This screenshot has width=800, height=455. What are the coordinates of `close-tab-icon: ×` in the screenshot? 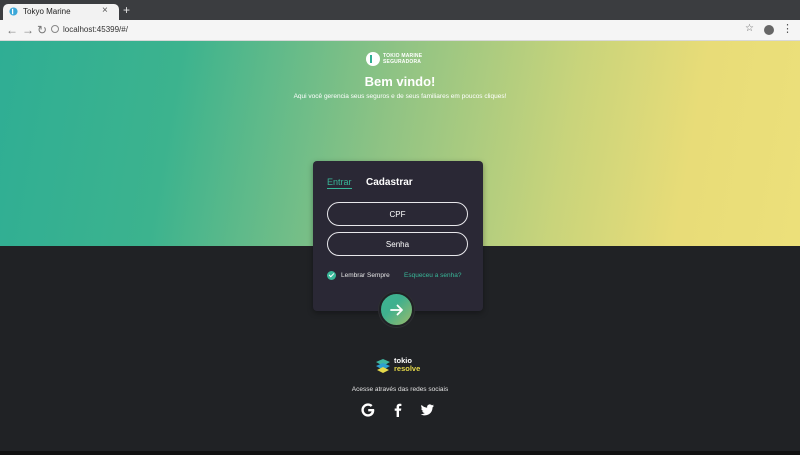 It's located at (105, 10).